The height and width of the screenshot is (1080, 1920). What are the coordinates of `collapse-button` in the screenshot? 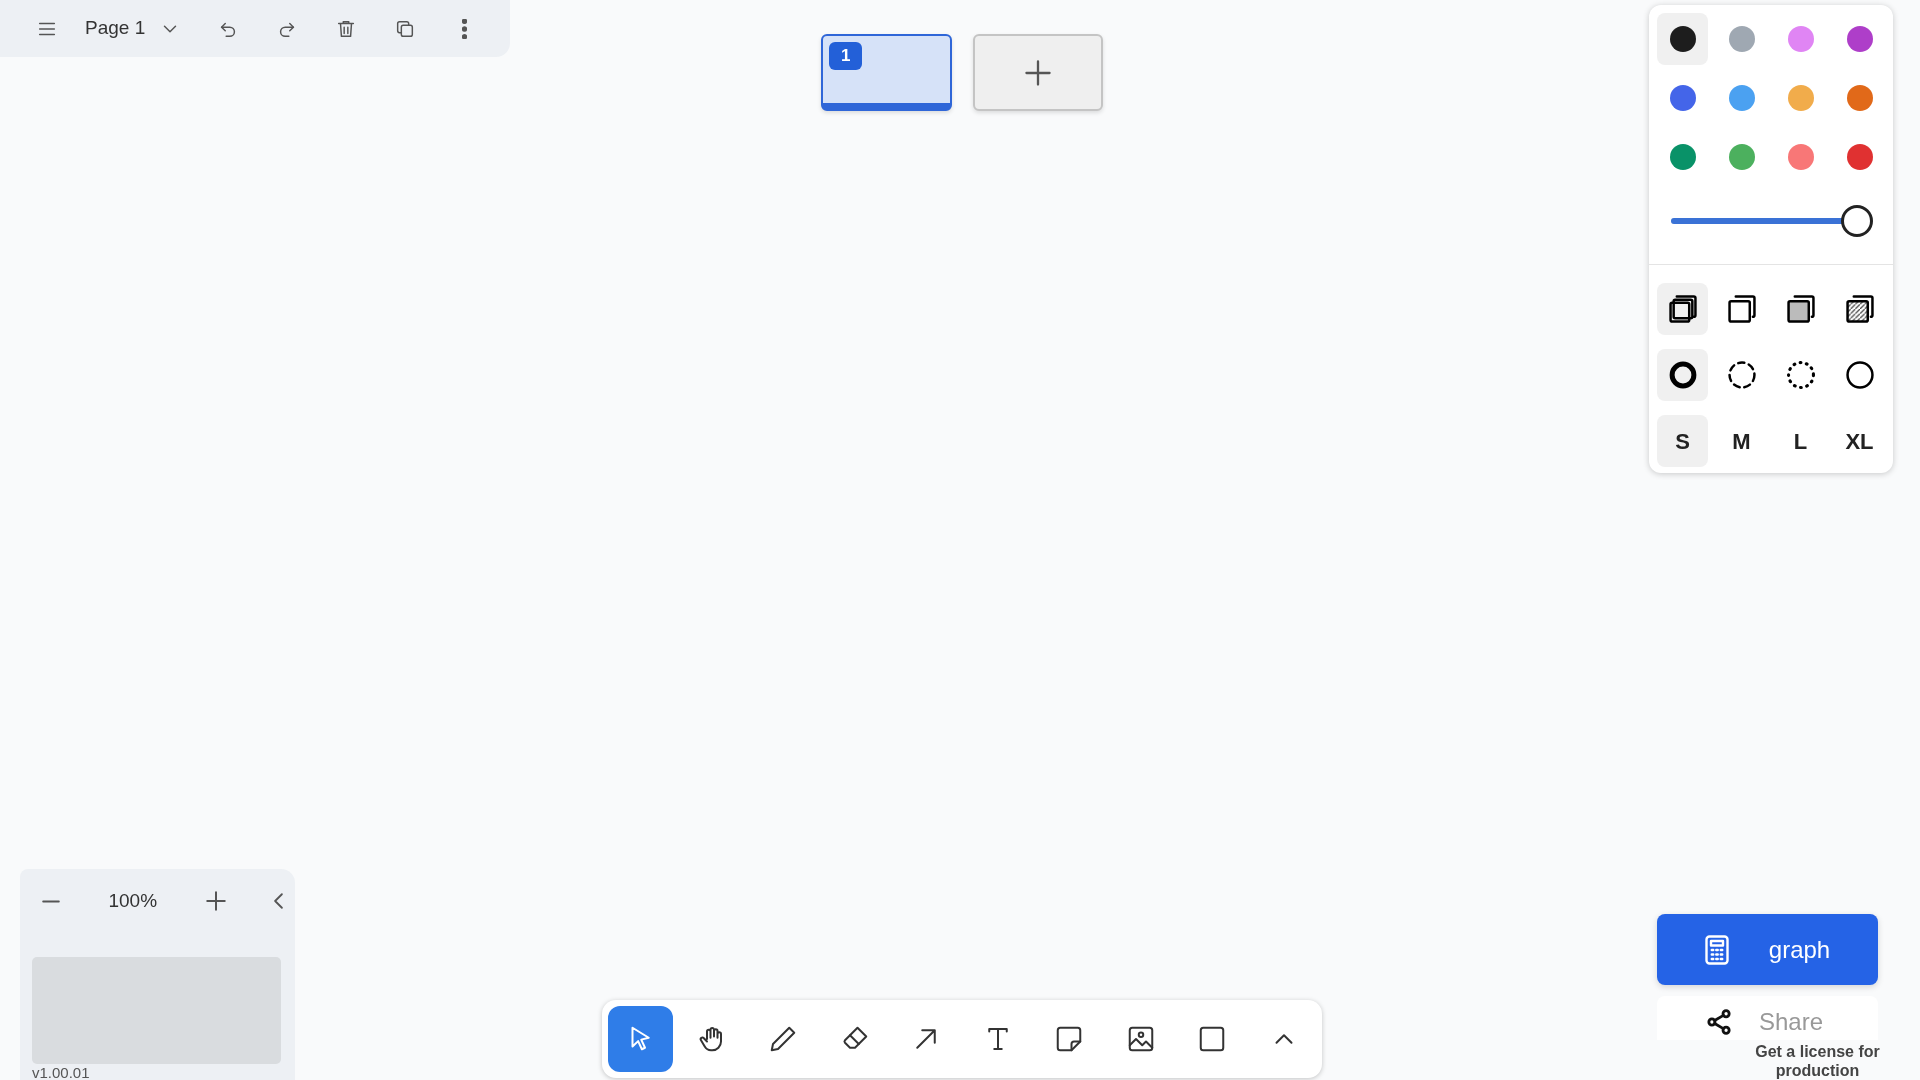 It's located at (278, 901).